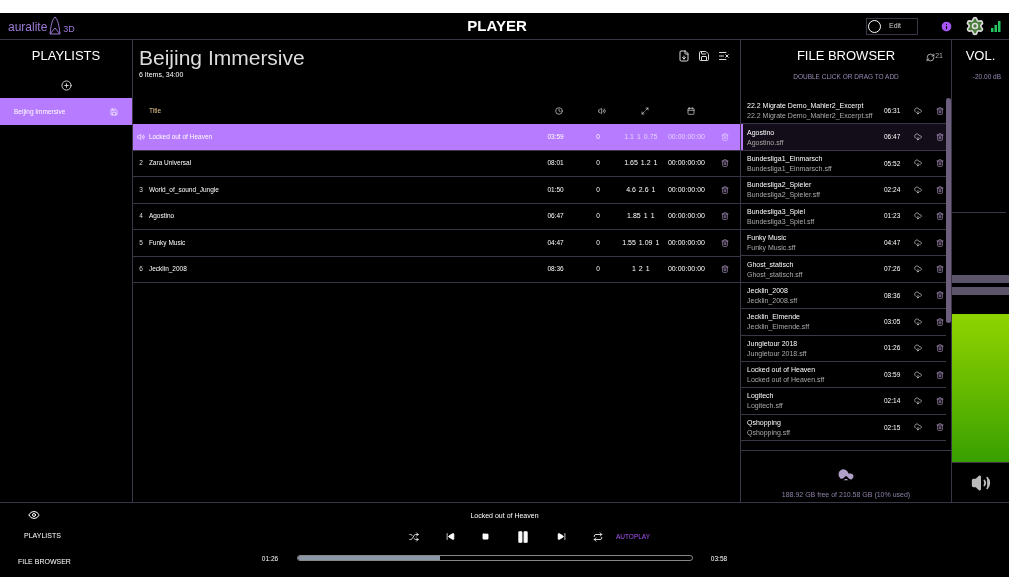 The image size is (1013, 577). Describe the element at coordinates (846, 56) in the screenshot. I see `panel-title: FILE BROWSER` at that location.